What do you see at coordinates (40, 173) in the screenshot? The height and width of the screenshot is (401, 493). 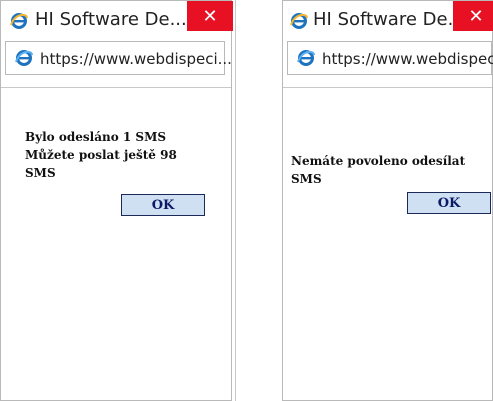 I see `message-line: SMS` at bounding box center [40, 173].